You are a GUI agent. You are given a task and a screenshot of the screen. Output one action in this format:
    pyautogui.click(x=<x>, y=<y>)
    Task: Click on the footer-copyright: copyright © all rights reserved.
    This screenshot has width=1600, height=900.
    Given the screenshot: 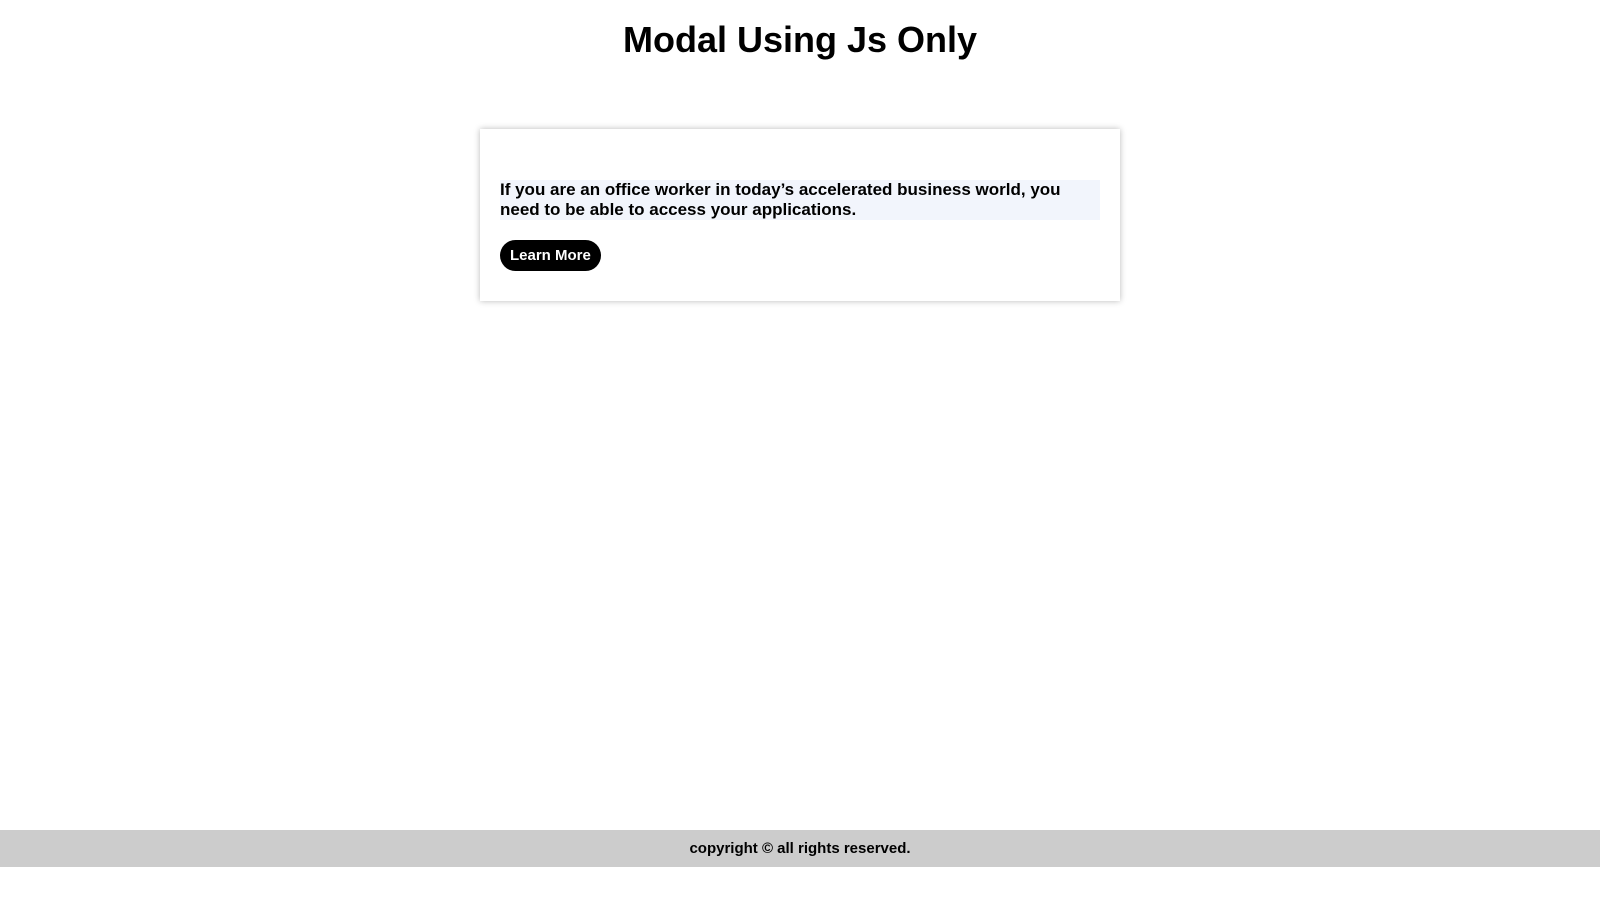 What is the action you would take?
    pyautogui.click(x=800, y=848)
    